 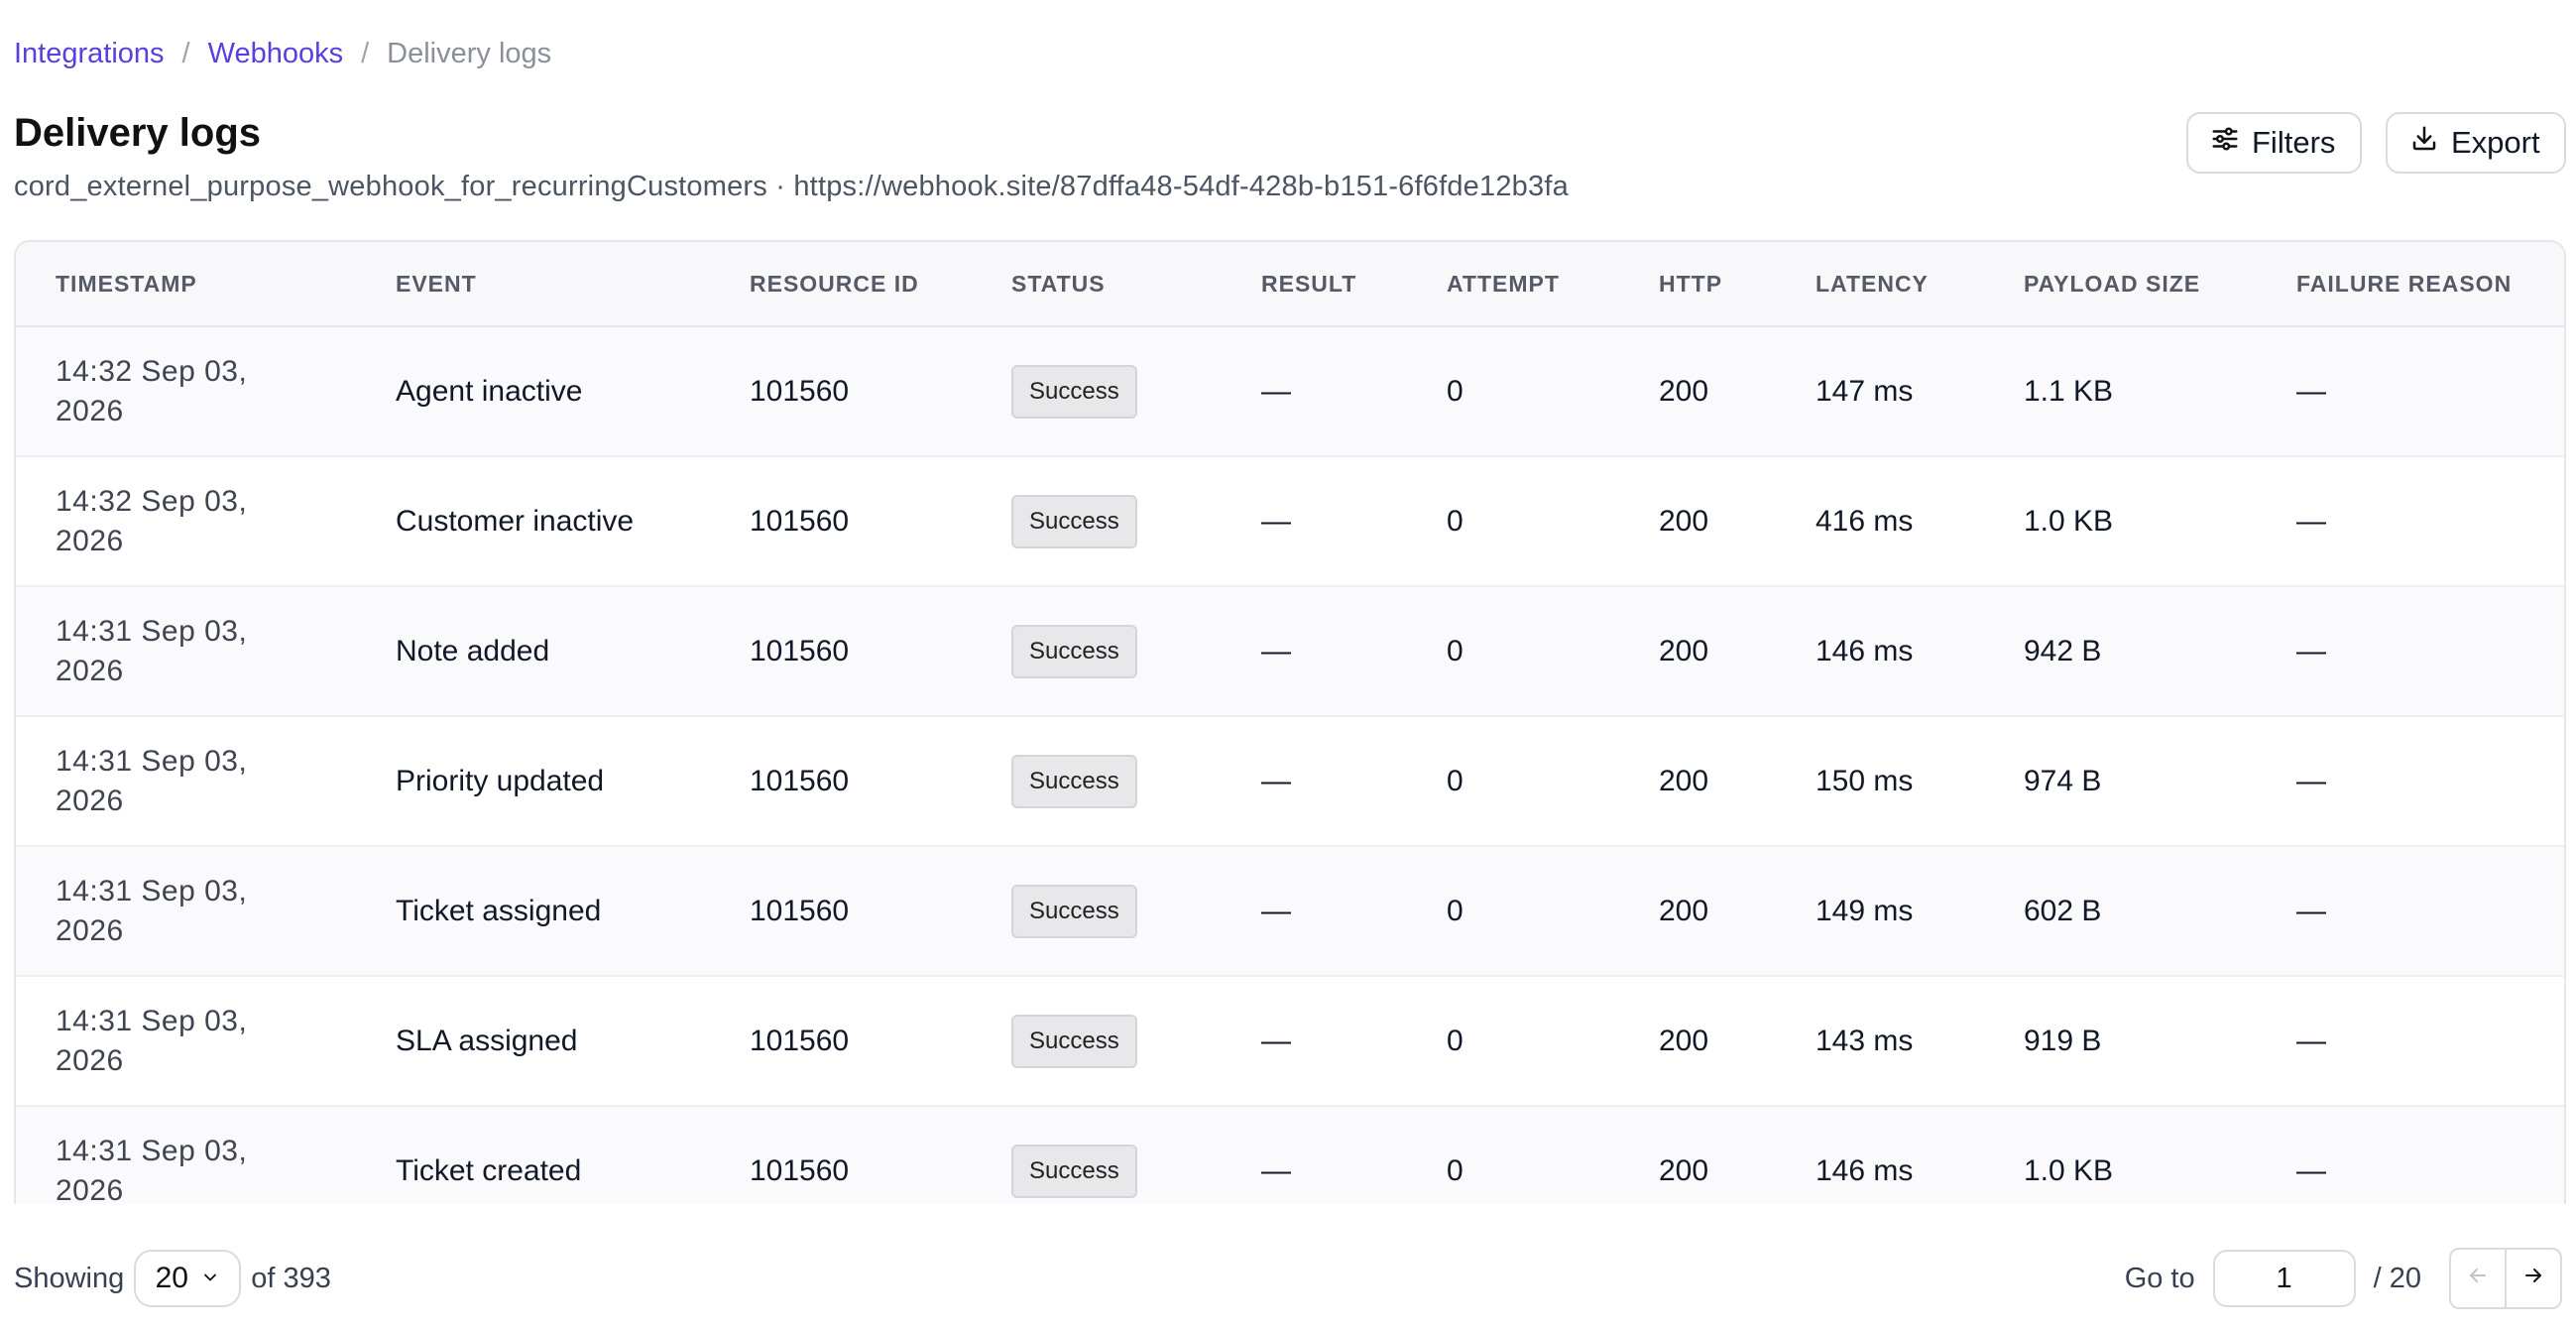 What do you see at coordinates (1865, 1040) in the screenshot?
I see `latency-cell: 143 ms` at bounding box center [1865, 1040].